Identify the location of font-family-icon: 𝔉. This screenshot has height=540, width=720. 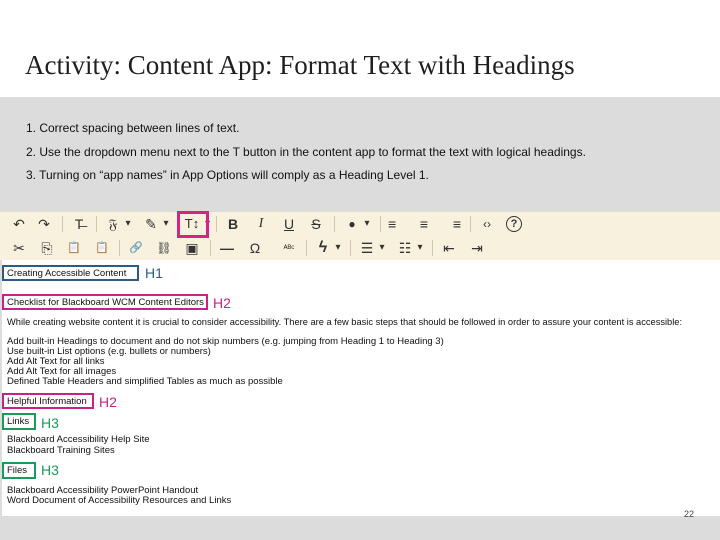
(113, 224).